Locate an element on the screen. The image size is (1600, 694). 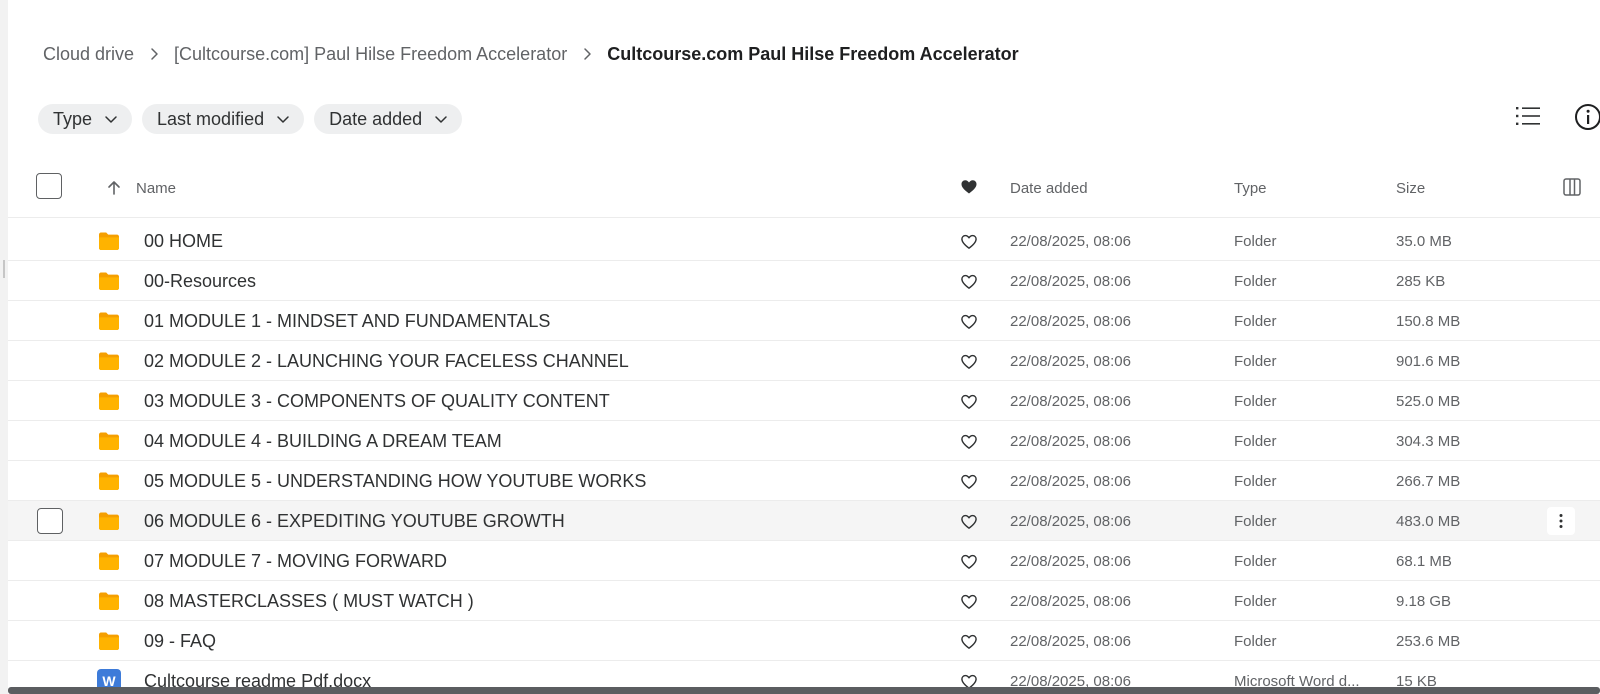
columns-icon is located at coordinates (1572, 187).